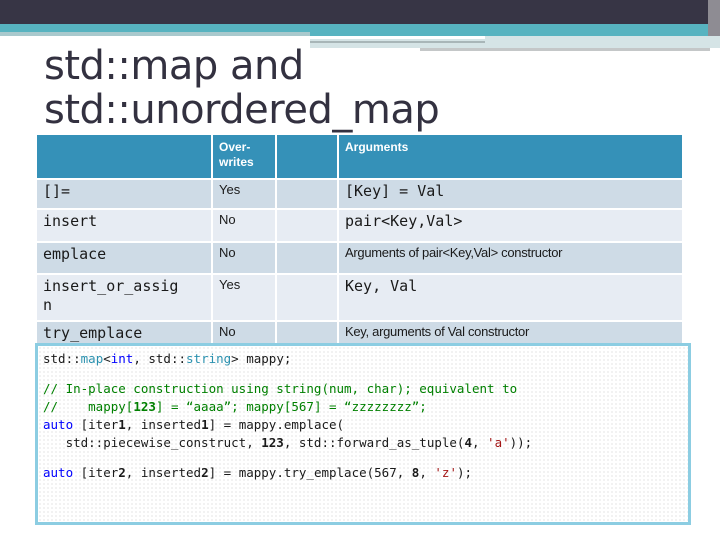 Image resolution: width=720 pixels, height=540 pixels. I want to click on arguments-cell: Arguments of pair<Key,Val> constructor, so click(511, 258).